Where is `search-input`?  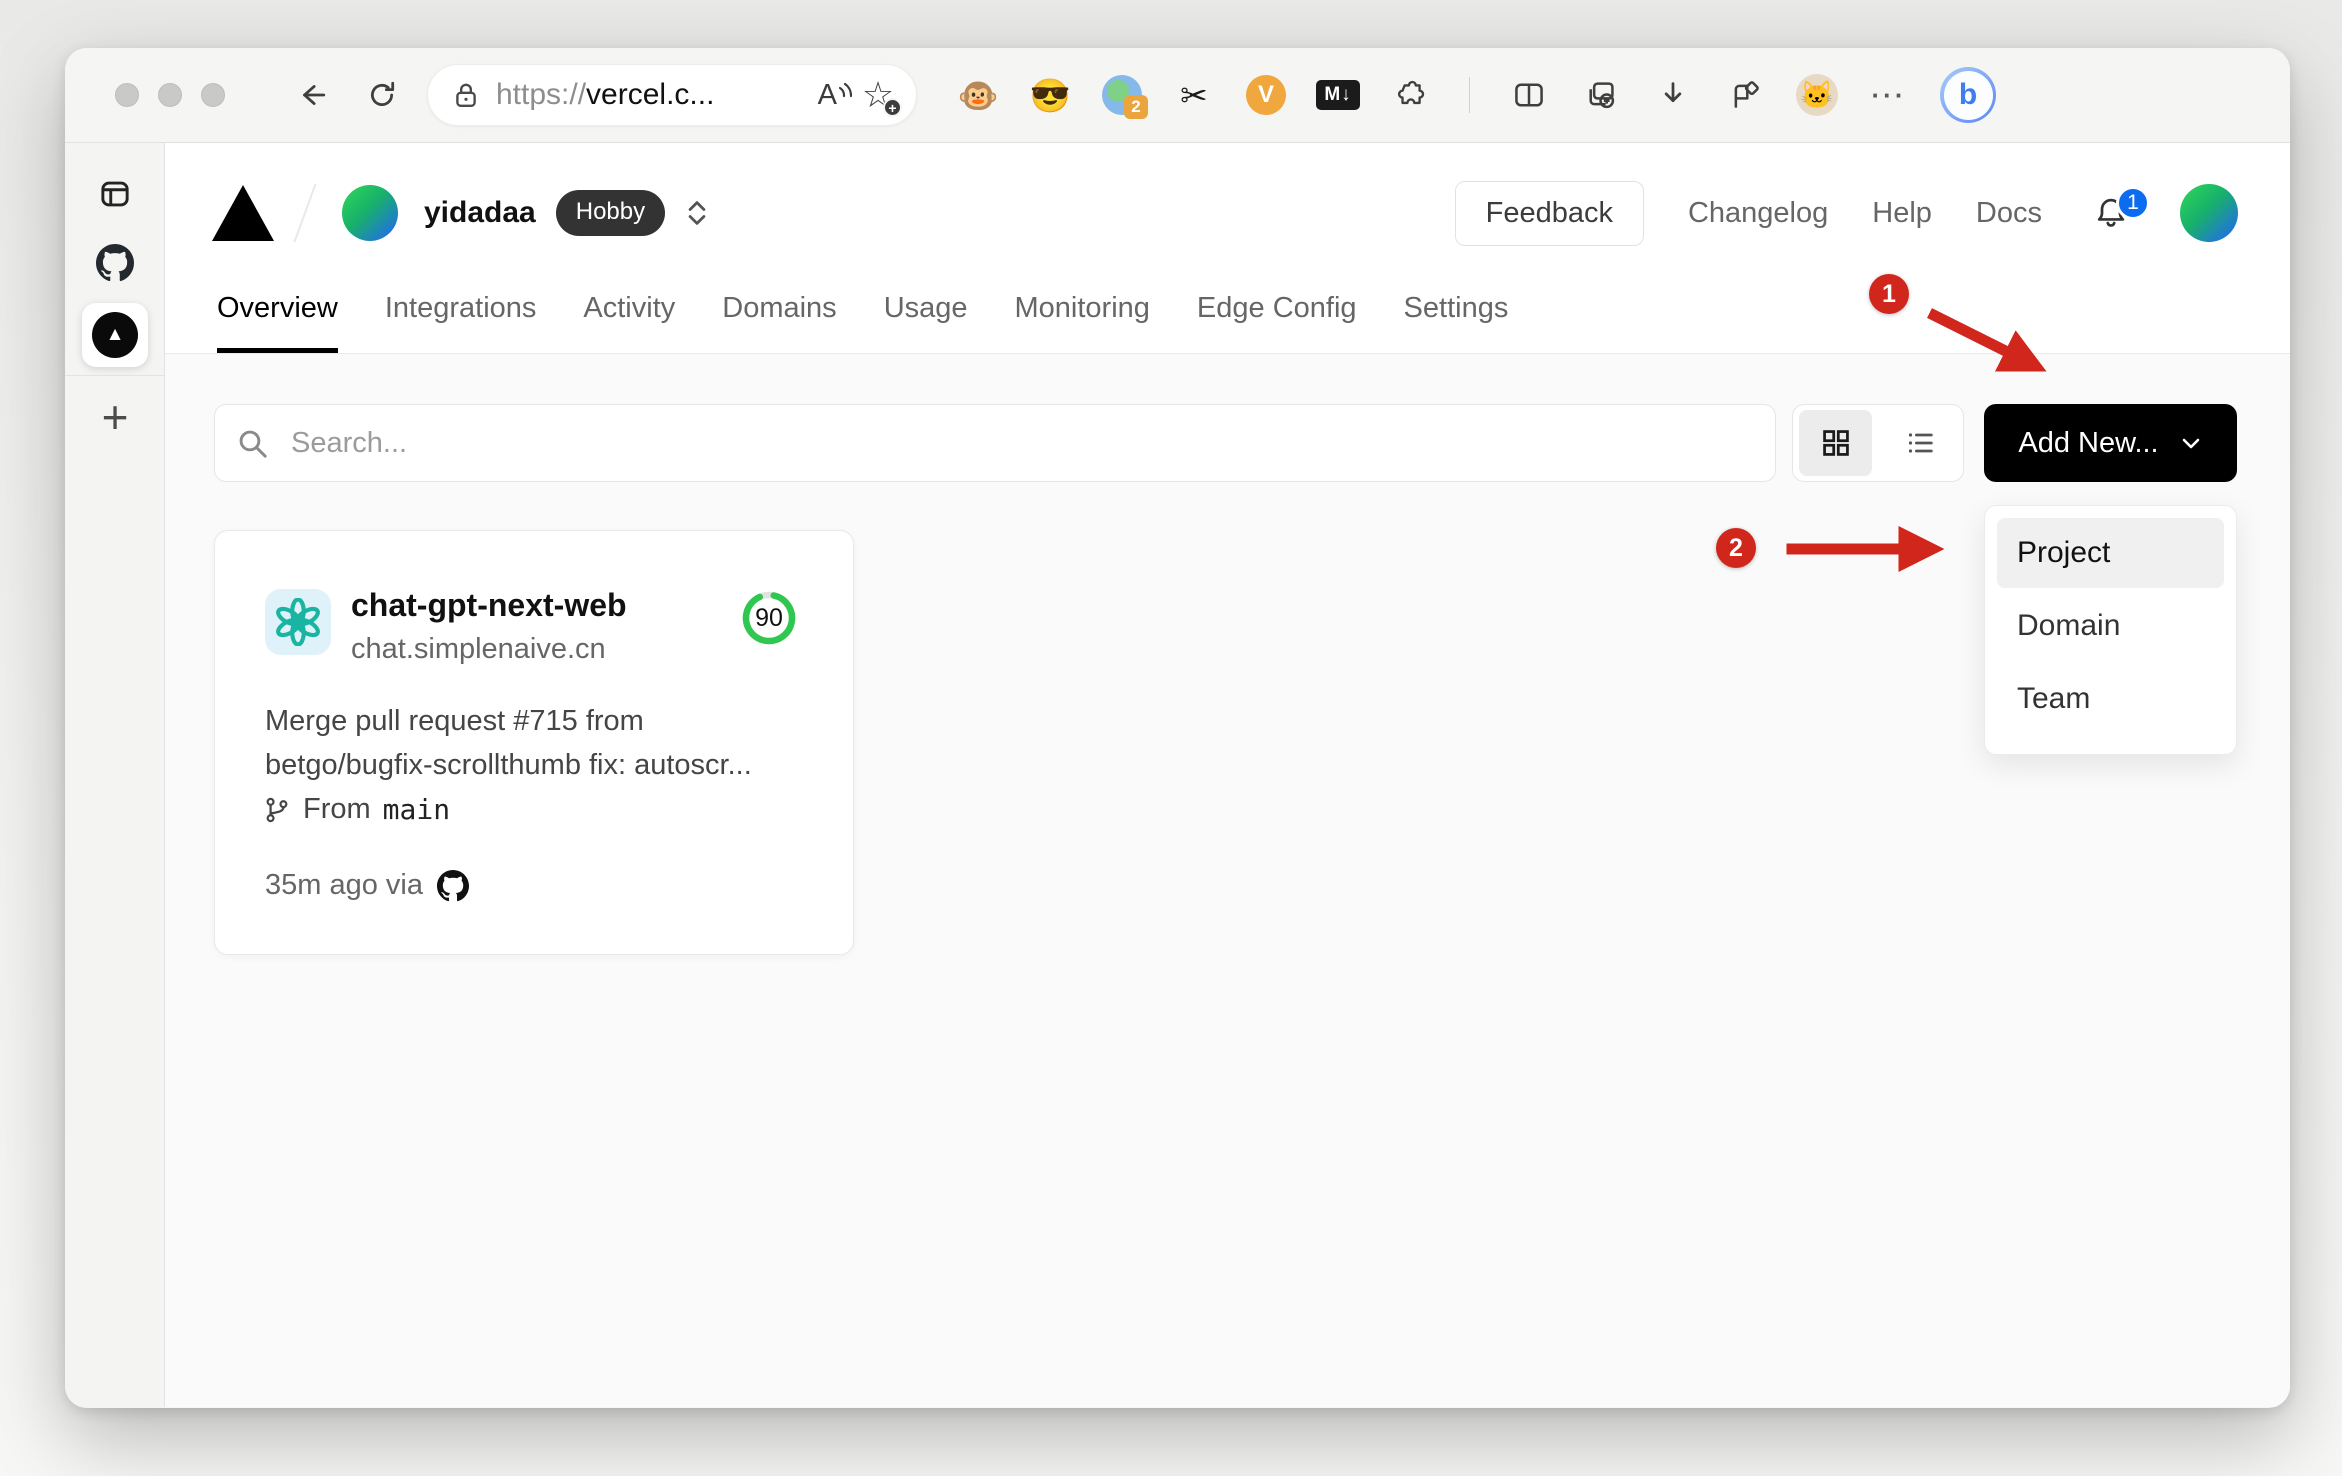 search-input is located at coordinates (995, 443).